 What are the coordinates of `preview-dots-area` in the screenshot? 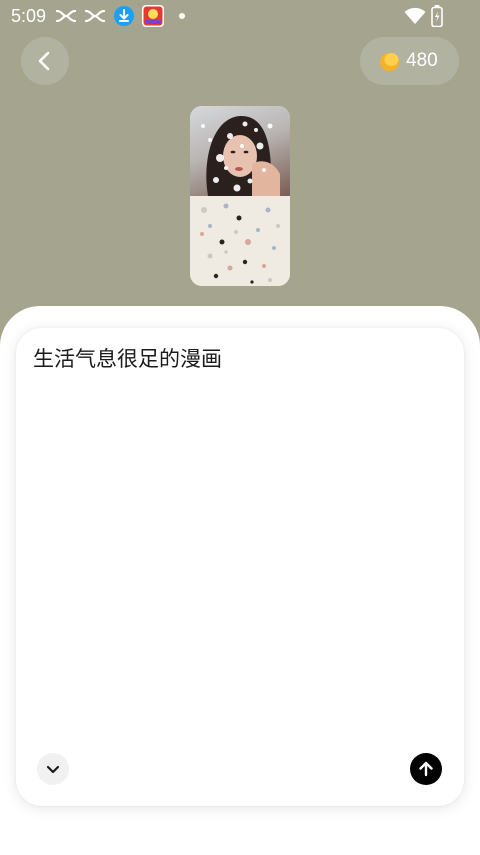 It's located at (240, 241).